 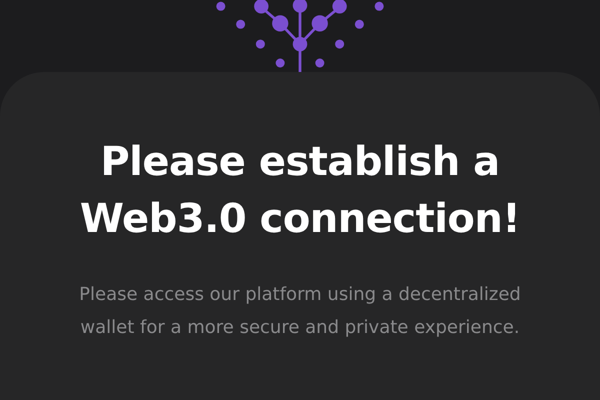 What do you see at coordinates (300, 311) in the screenshot?
I see `description: Please access our platform using a decentralized wallet for a more secure and private experience.` at bounding box center [300, 311].